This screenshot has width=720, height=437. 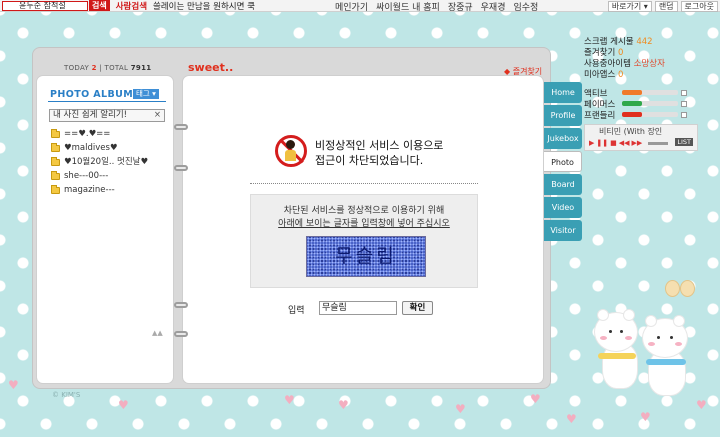 What do you see at coordinates (602, 143) in the screenshot?
I see `pause-icon: ❚❚` at bounding box center [602, 143].